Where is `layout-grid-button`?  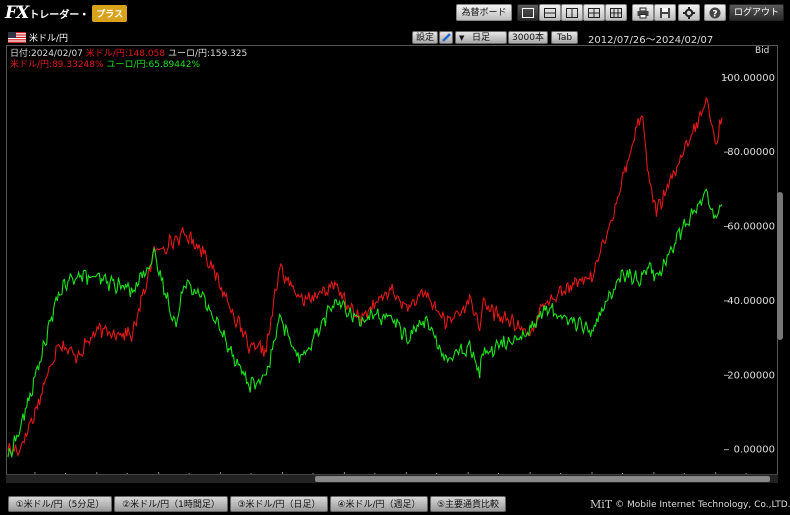
layout-grid-button is located at coordinates (616, 12).